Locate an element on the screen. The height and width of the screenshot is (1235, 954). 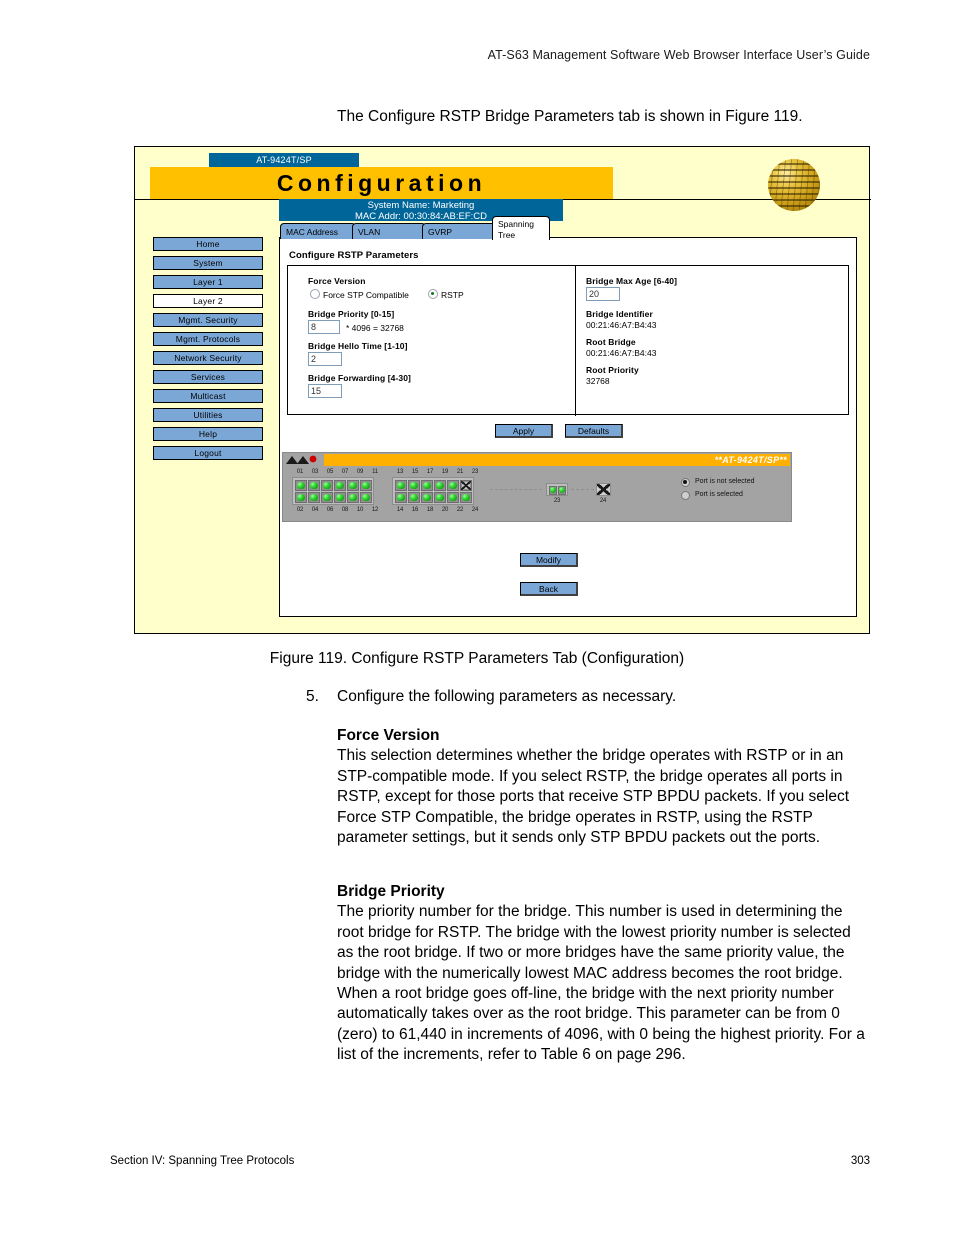
bridge-priority-label: Bridge Priority [0-15] is located at coordinates (351, 314).